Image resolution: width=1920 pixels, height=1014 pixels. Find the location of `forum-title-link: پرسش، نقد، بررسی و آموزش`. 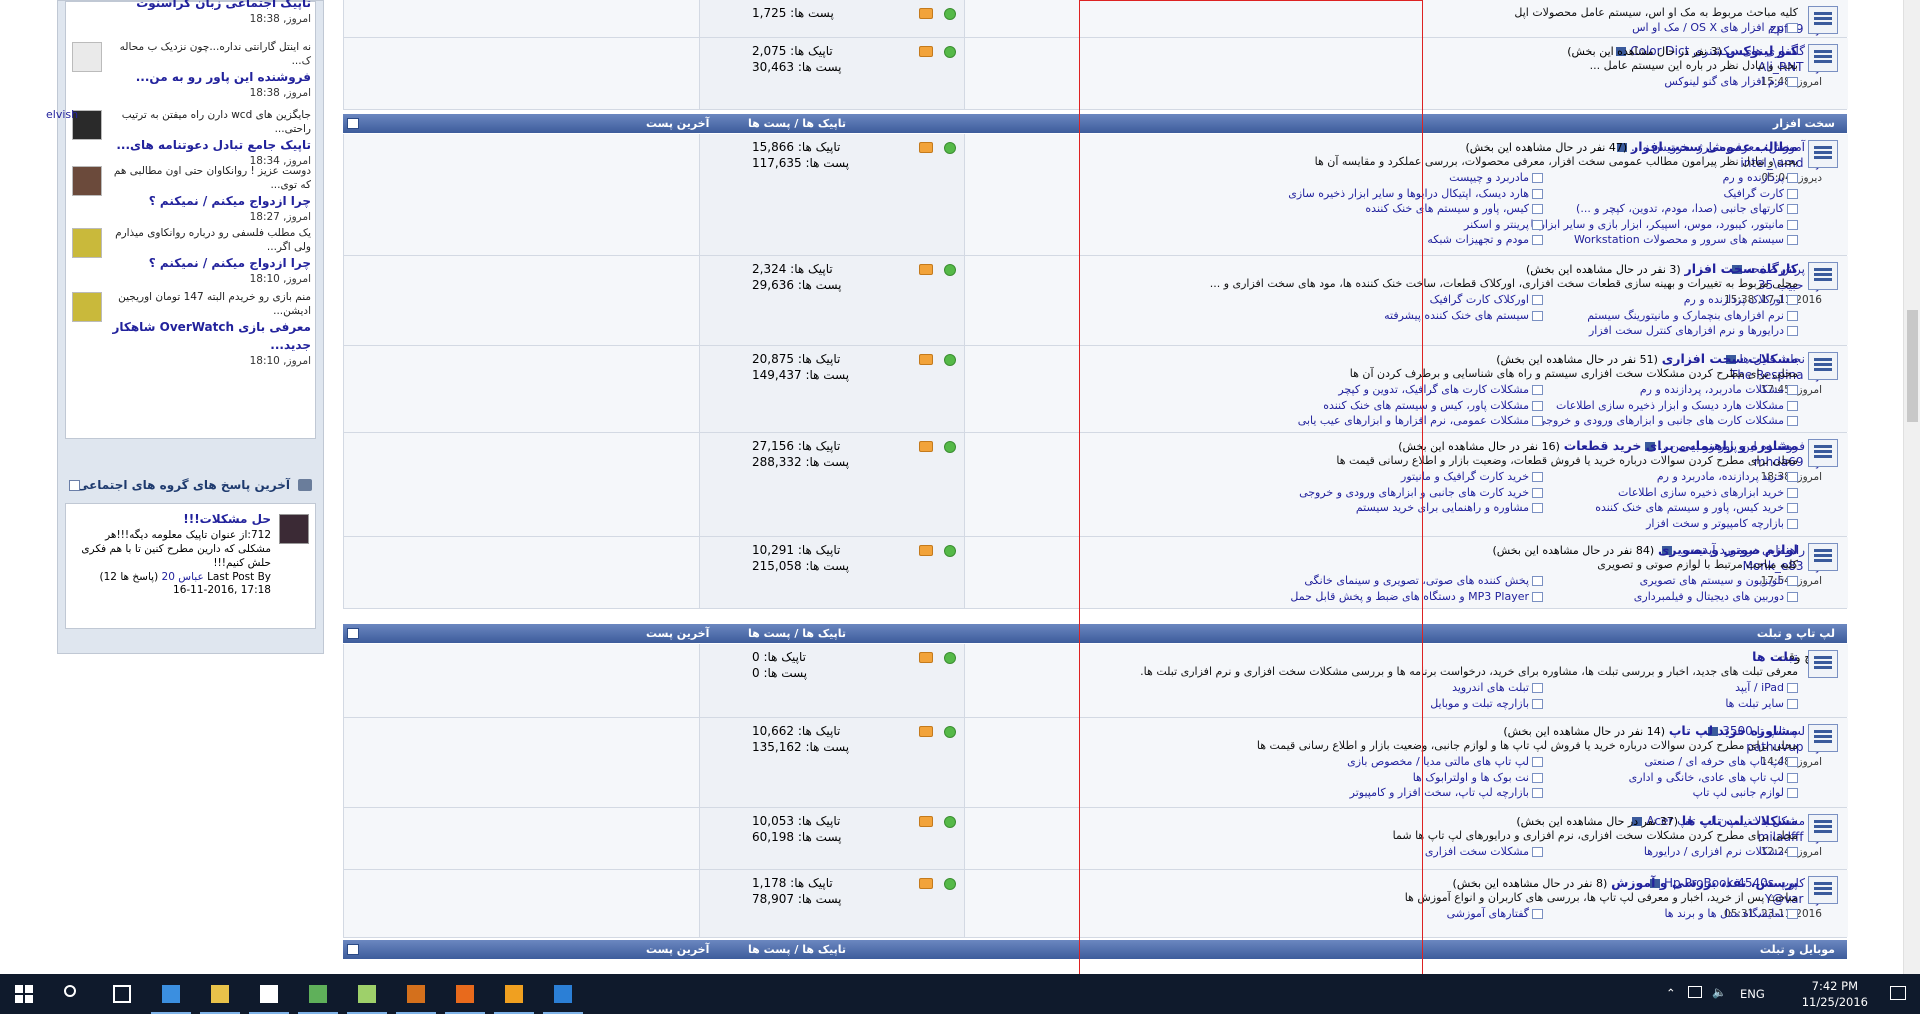

forum-title-link: پرسش، نقد، بررسی و آموزش is located at coordinates (1704, 882).